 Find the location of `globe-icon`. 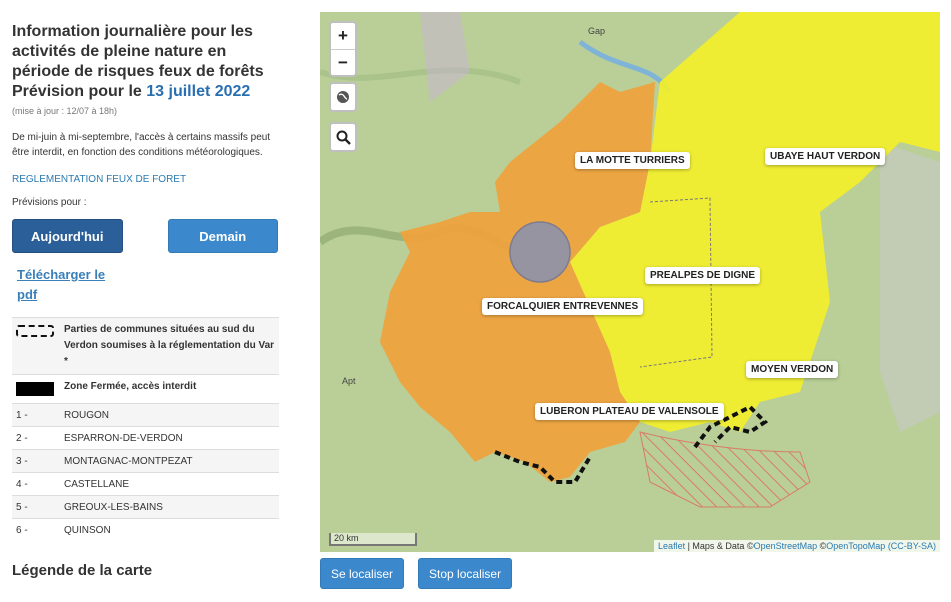

globe-icon is located at coordinates (343, 97).